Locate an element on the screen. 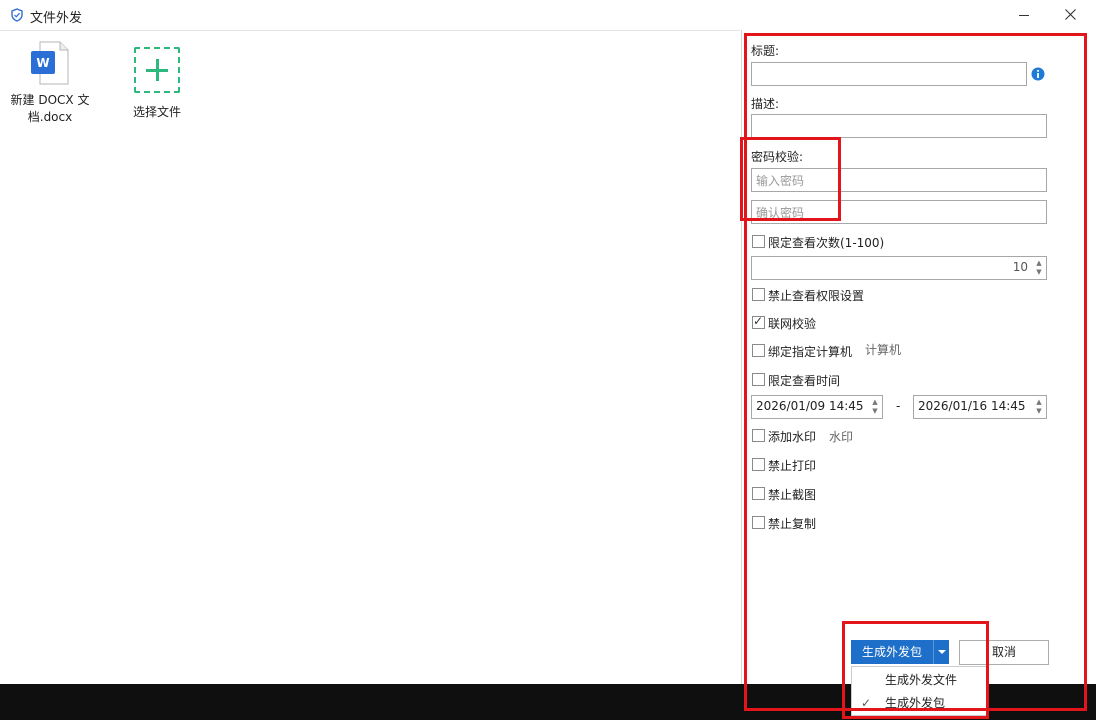  annotation-box-password is located at coordinates (790, 179).